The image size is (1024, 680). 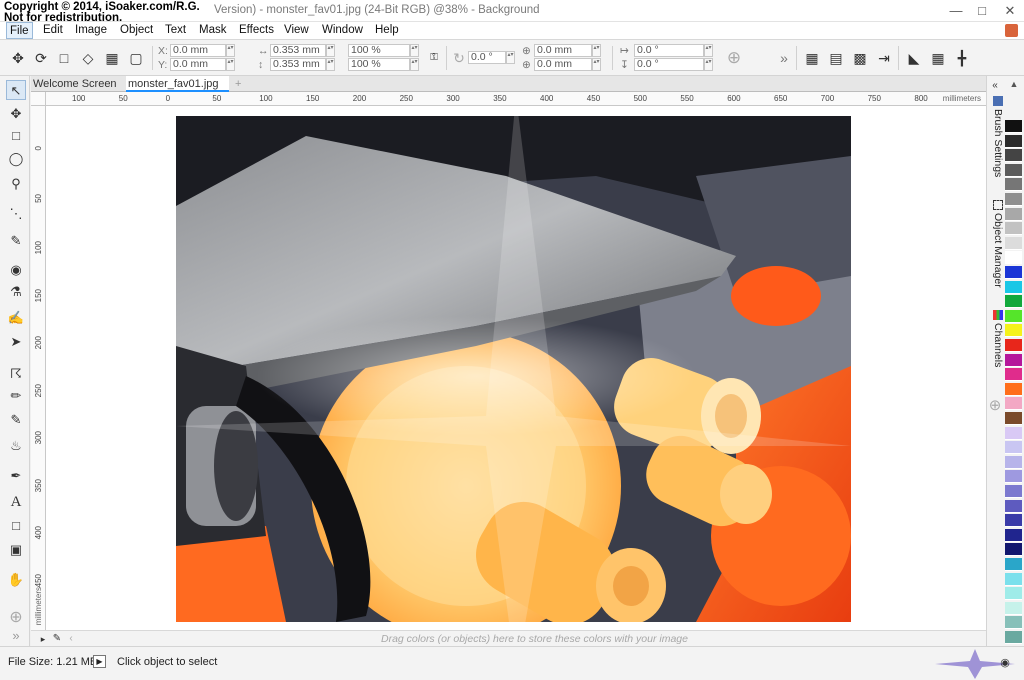 I want to click on add-docker-icon: ⊕, so click(x=995, y=406).